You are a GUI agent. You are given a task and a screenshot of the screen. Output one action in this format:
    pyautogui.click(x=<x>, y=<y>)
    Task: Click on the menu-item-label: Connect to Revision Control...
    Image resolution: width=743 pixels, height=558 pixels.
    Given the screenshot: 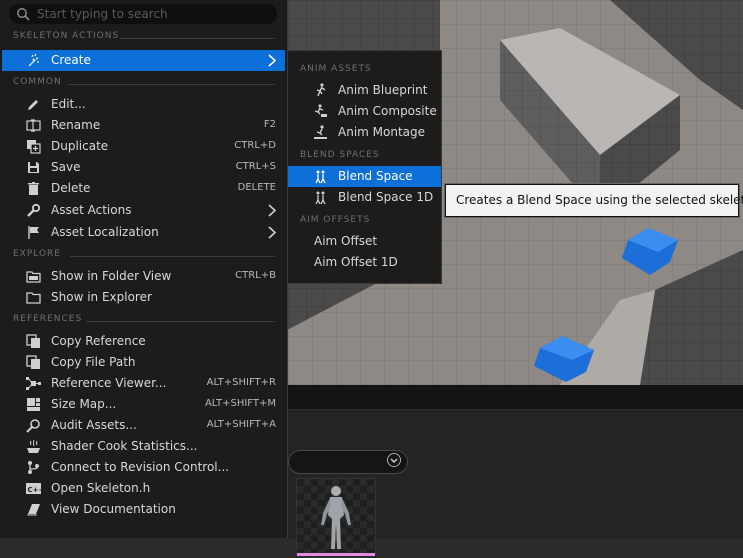 What is the action you would take?
    pyautogui.click(x=140, y=467)
    